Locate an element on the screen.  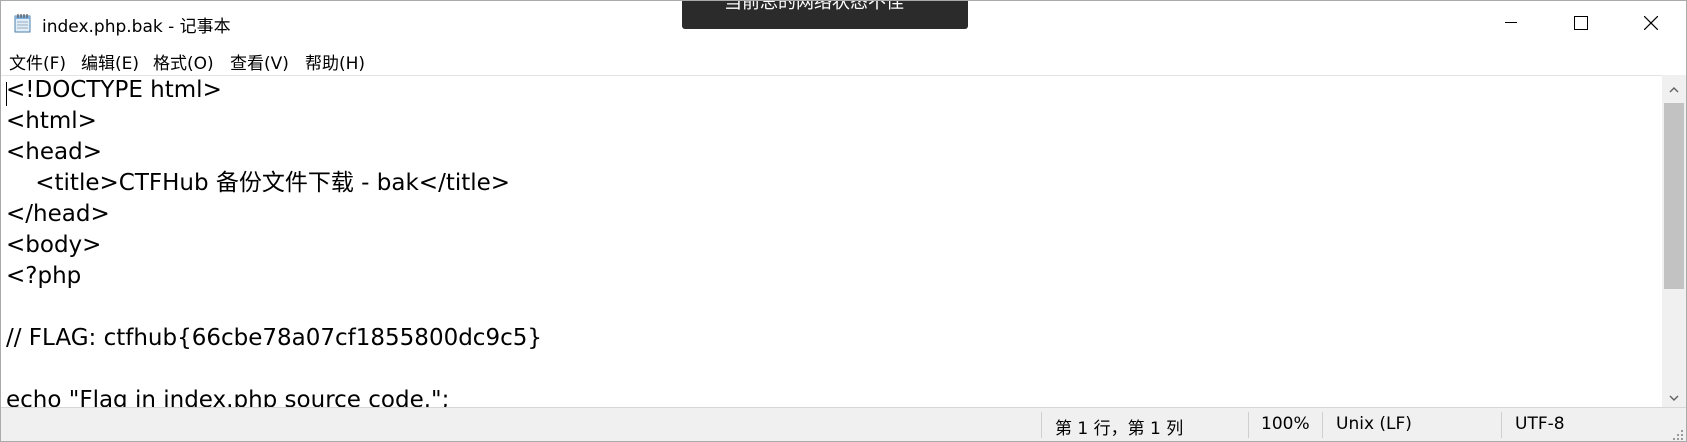
network-toast: 当前总的网络状态不佳 is located at coordinates (825, 14).